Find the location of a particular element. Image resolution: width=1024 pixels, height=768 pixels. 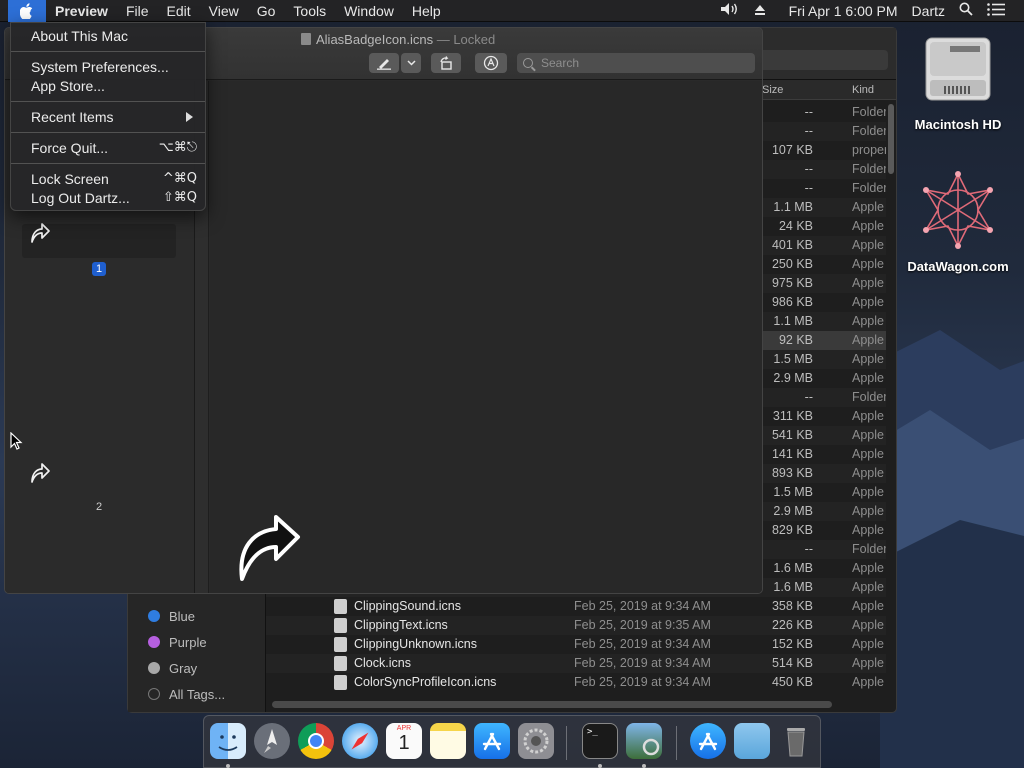

dock-app-store-icon is located at coordinates (492, 741).